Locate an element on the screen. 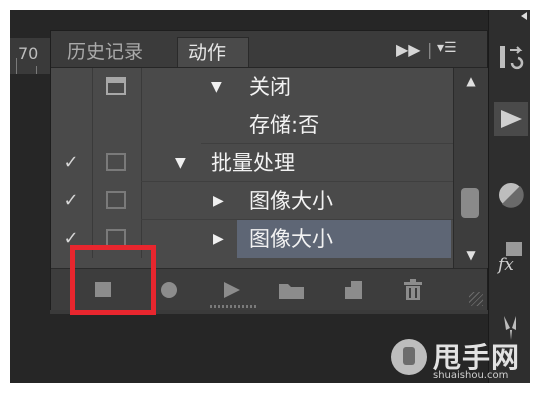 This screenshot has width=539, height=400. scroll-down-icon: ▼ is located at coordinates (471, 255).